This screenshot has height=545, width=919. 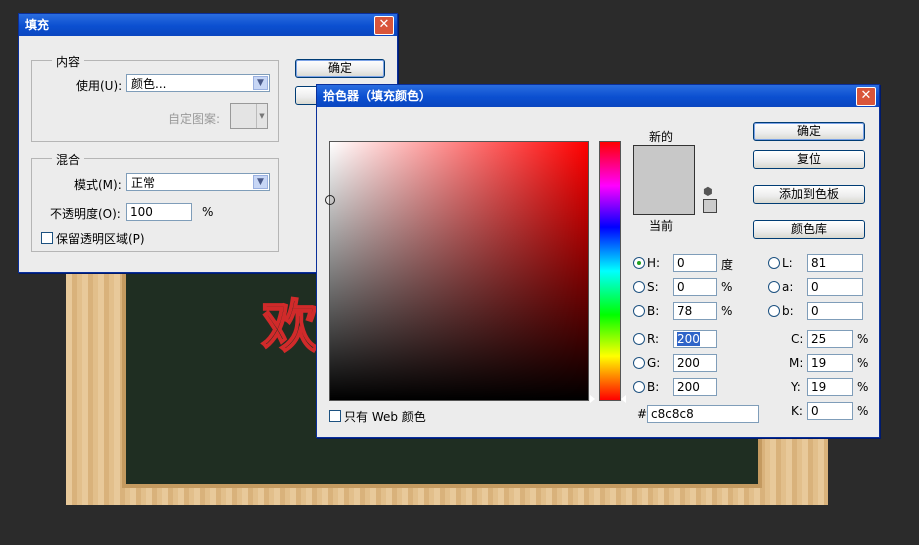 I want to click on current-color-swatch, so click(x=664, y=197).